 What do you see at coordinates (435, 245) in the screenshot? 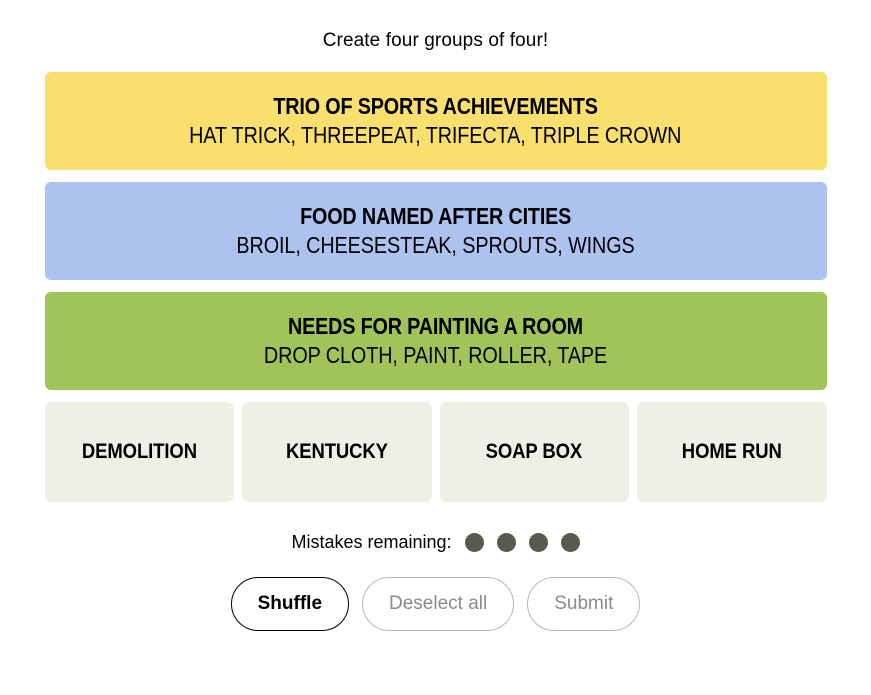
I see `solved-group-members: BROIL, CHEESESTEAK, SPROUTS, WINGS` at bounding box center [435, 245].